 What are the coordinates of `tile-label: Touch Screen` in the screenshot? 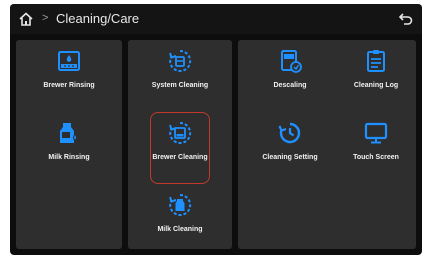 It's located at (376, 157).